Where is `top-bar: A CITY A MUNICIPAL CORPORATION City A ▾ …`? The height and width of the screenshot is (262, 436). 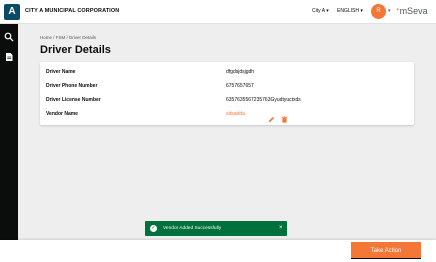 top-bar: A CITY A MUNICIPAL CORPORATION City A ▾ … is located at coordinates (218, 12).